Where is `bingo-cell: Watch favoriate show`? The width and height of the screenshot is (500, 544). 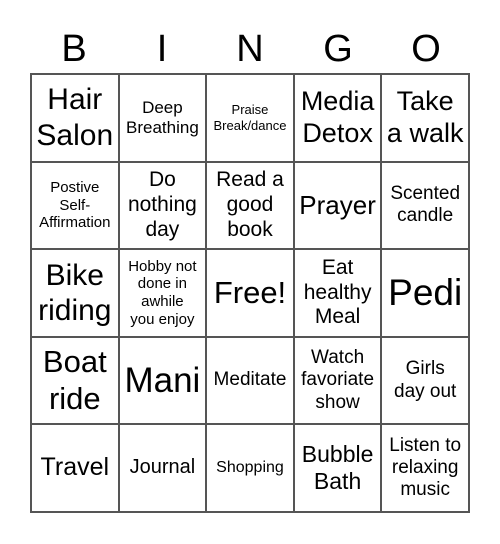 bingo-cell: Watch favoriate show is located at coordinates (337, 380).